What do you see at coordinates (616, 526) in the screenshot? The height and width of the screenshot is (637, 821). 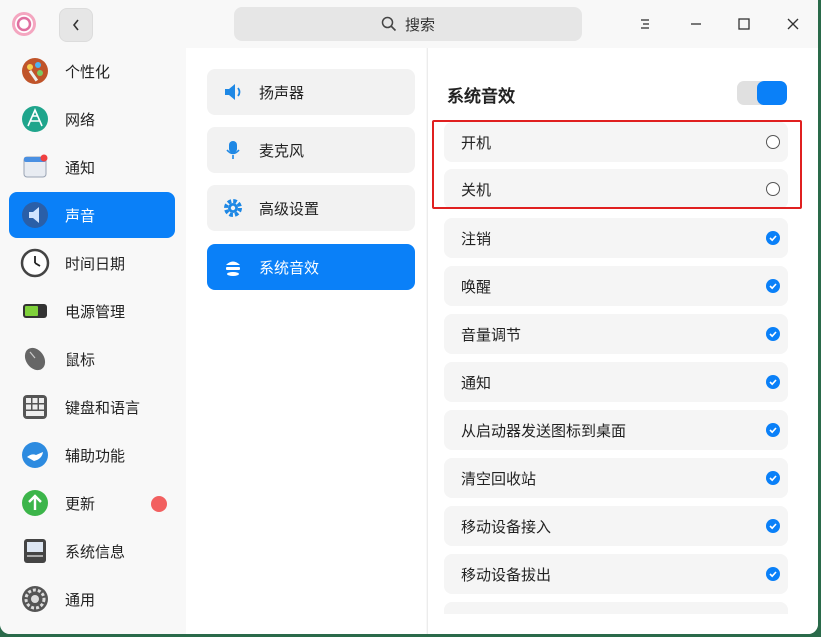 I see `sound-row-device-plug: 移动设备接入` at bounding box center [616, 526].